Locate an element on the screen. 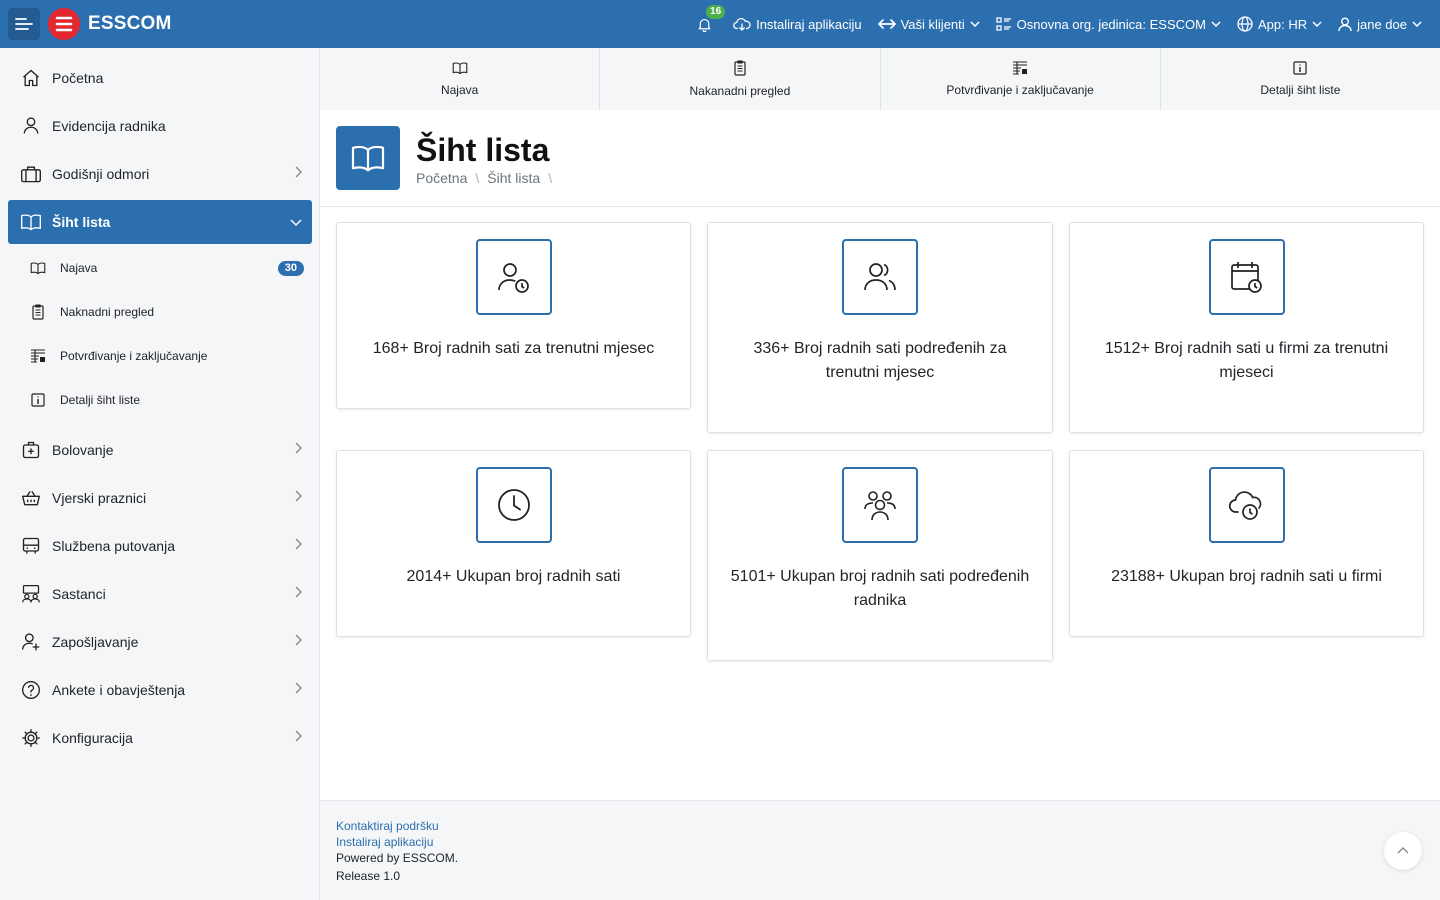 The height and width of the screenshot is (900, 1440). sidebar-subitem-detalji: Detalji šiht liste is located at coordinates (160, 400).